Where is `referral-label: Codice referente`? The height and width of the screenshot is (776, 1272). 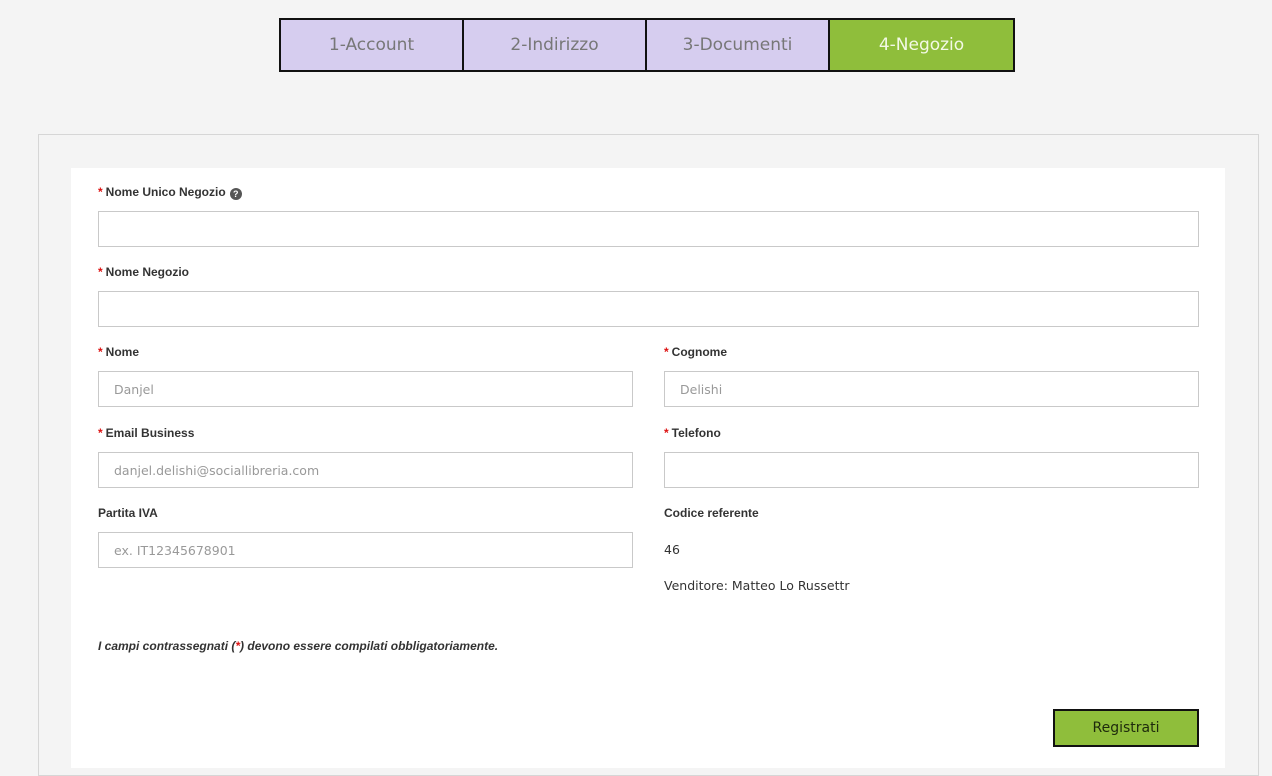 referral-label: Codice referente is located at coordinates (711, 513).